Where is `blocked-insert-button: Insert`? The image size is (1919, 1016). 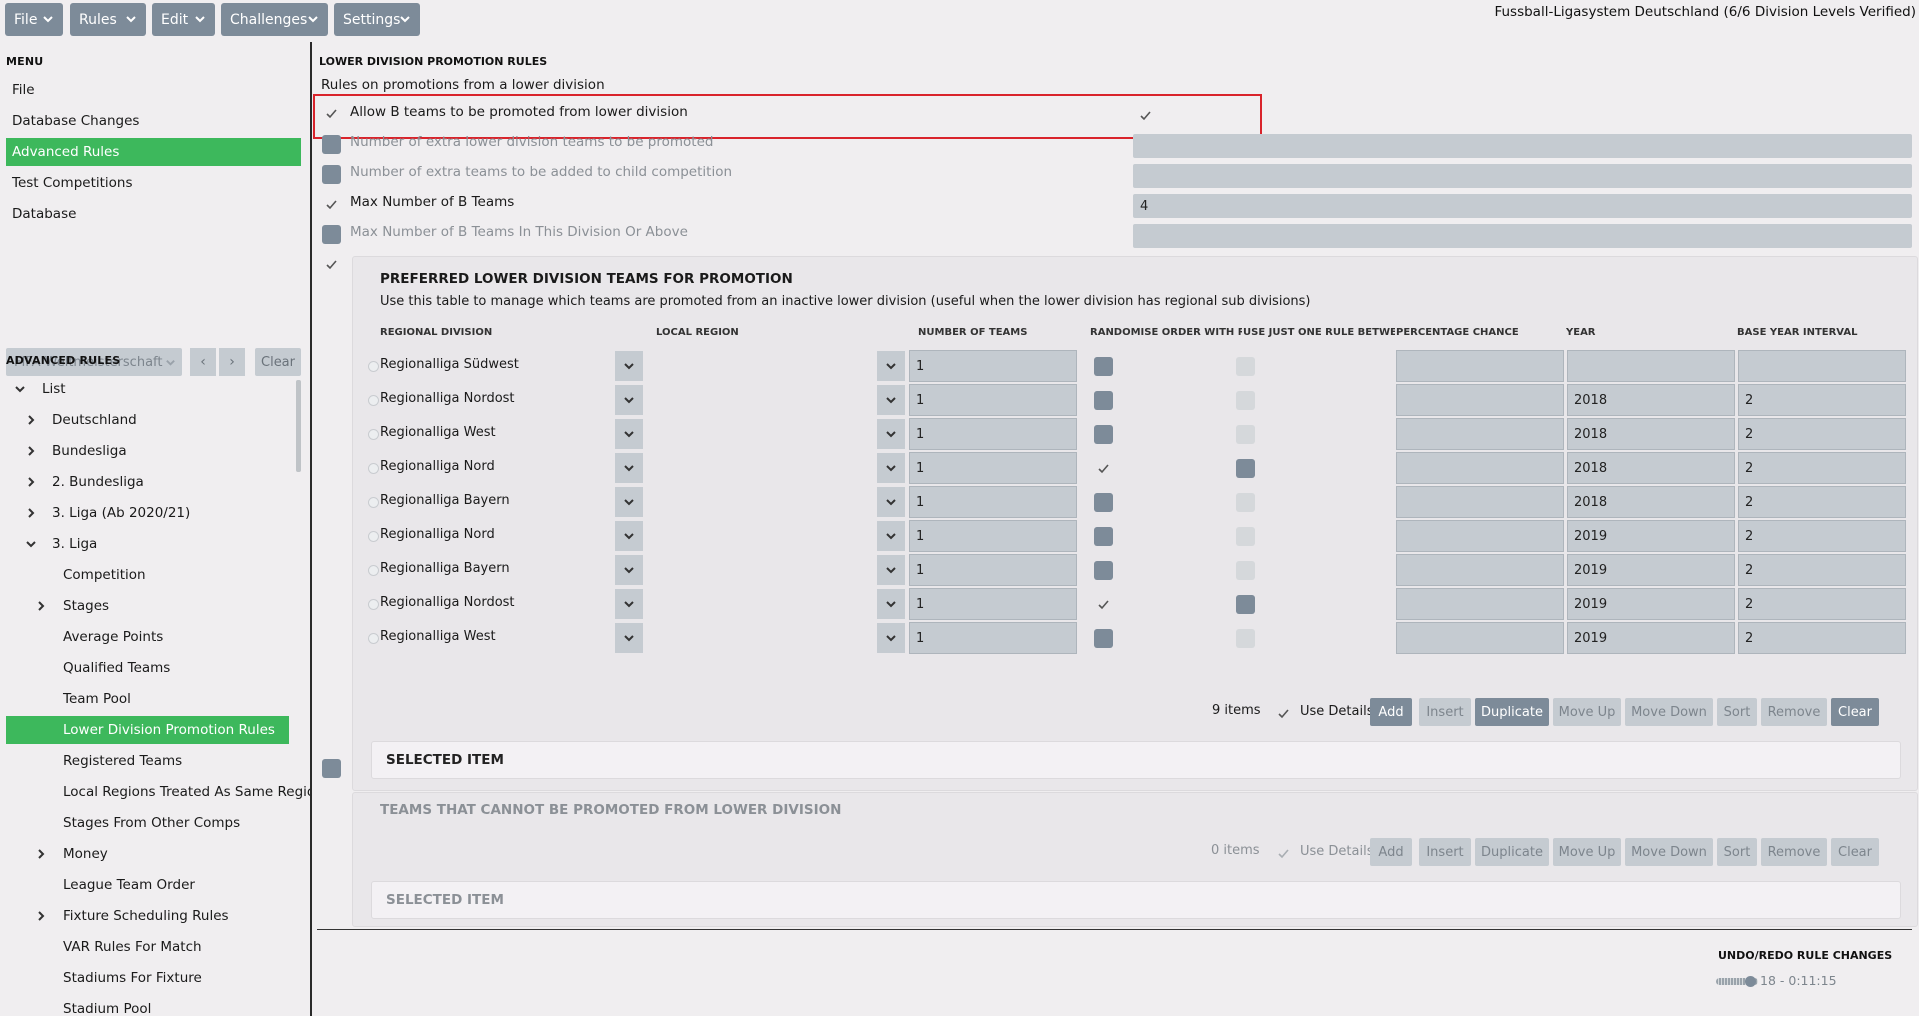
blocked-insert-button: Insert is located at coordinates (1445, 852).